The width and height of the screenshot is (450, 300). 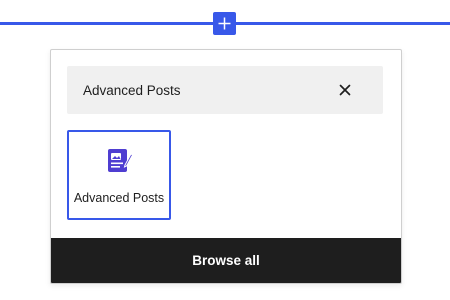 I want to click on block-search, so click(x=225, y=90).